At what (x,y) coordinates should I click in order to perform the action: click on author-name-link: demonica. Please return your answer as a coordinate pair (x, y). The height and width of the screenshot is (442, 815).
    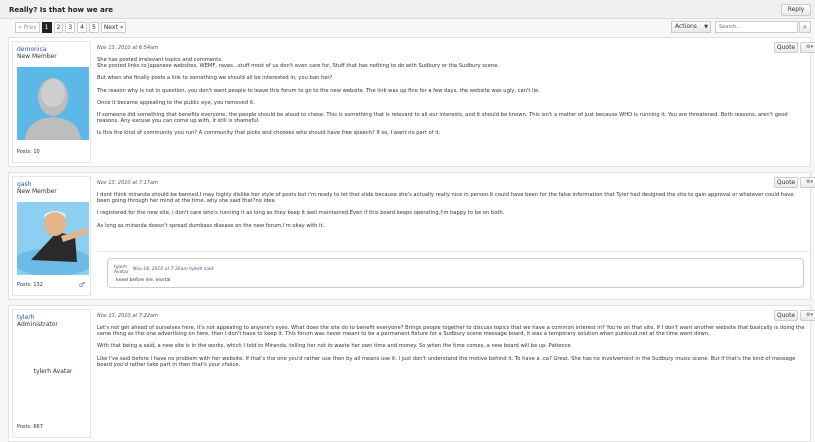
    Looking at the image, I should click on (31, 49).